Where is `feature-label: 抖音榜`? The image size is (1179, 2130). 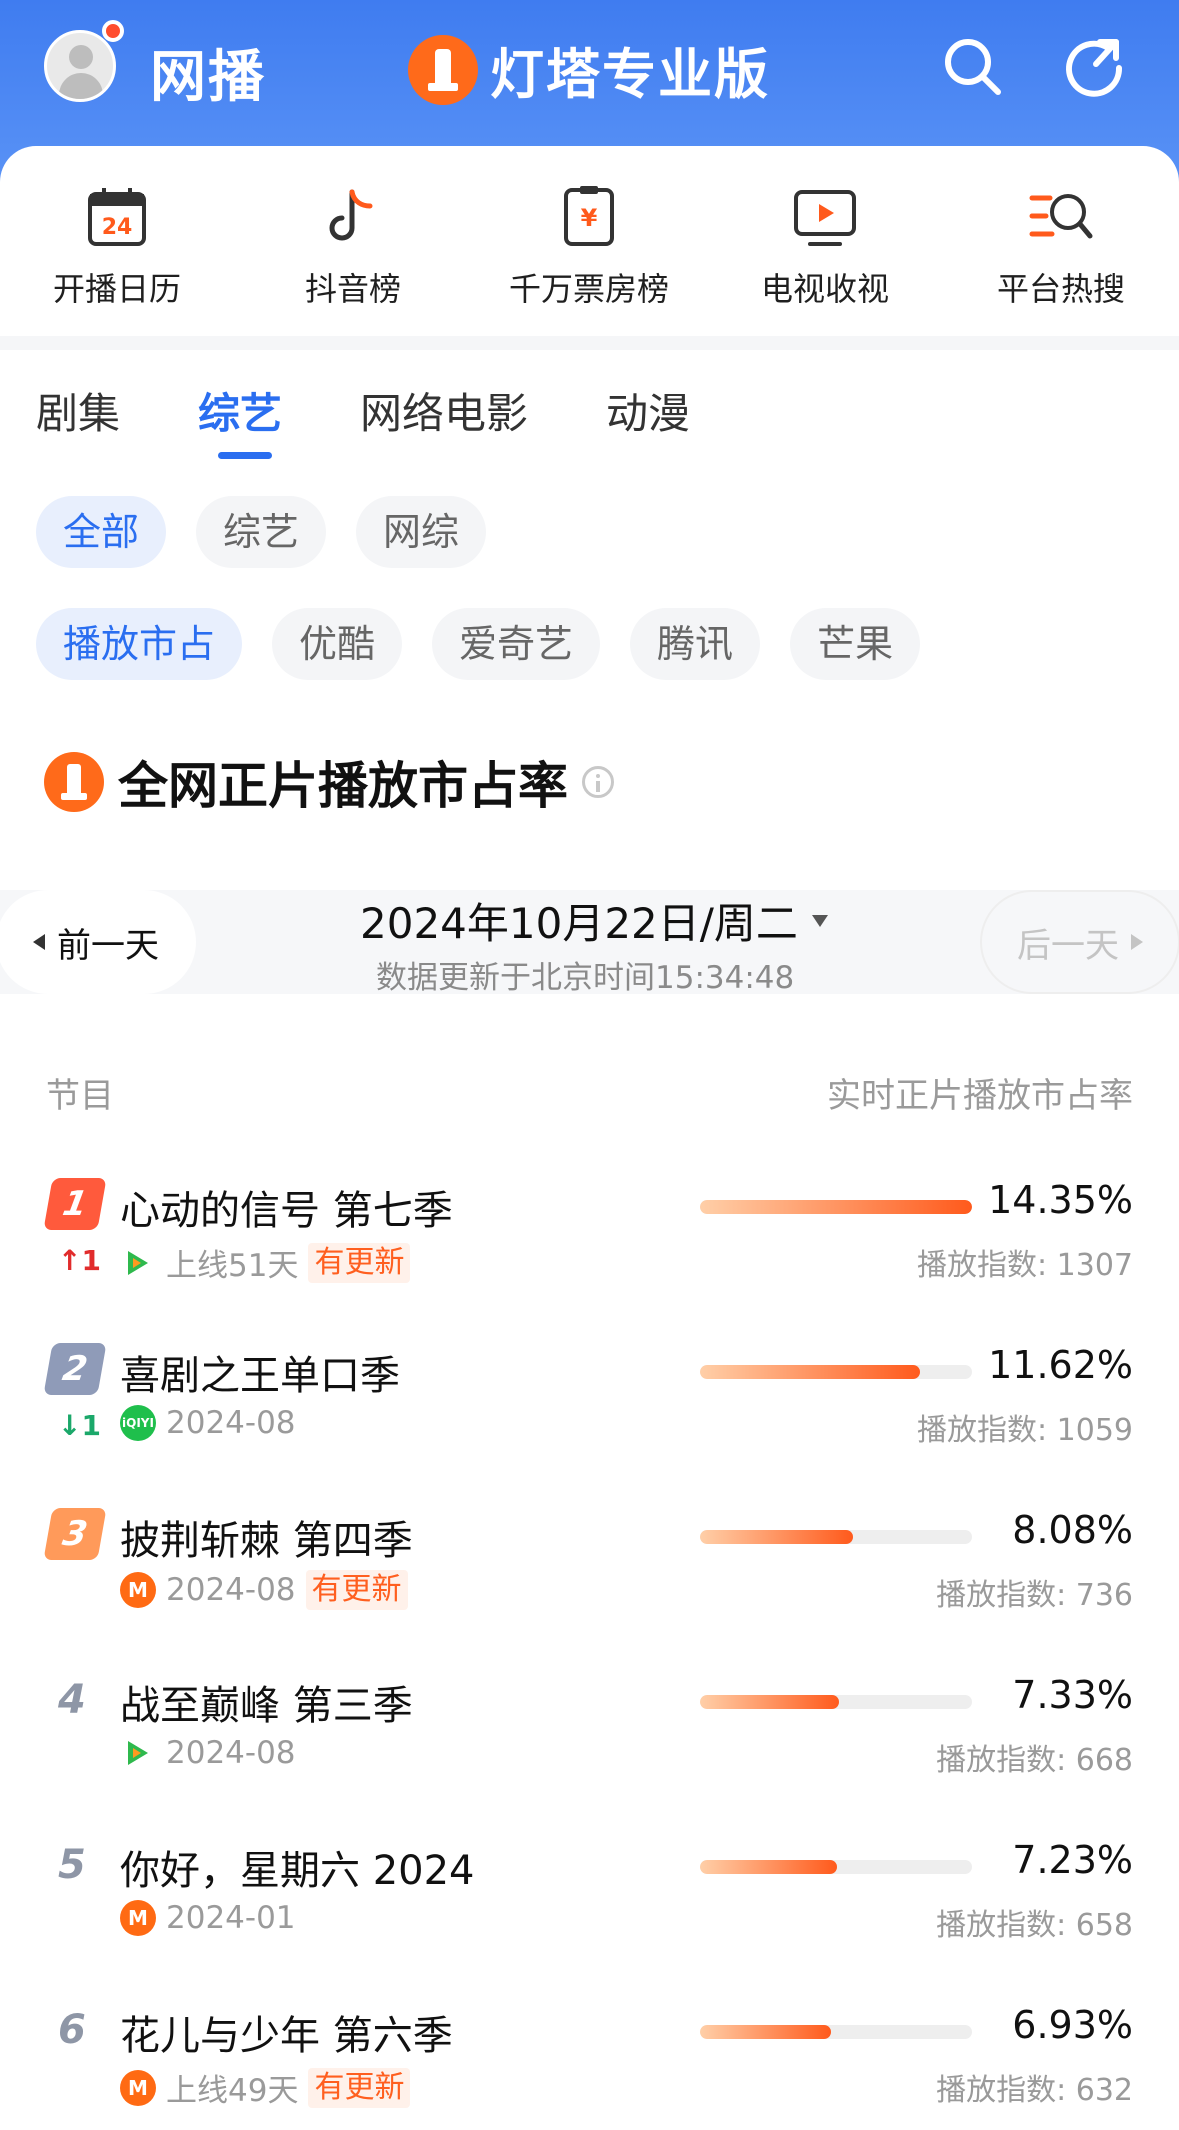
feature-label: 抖音榜 is located at coordinates (352, 289).